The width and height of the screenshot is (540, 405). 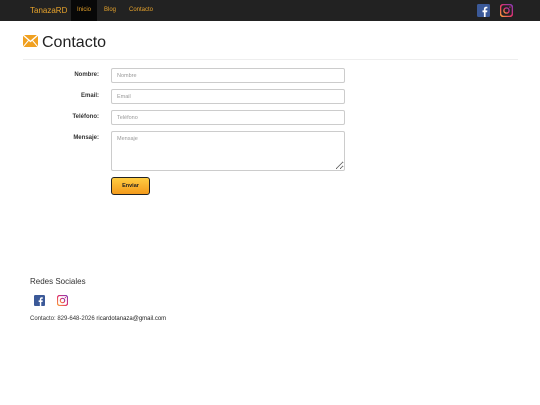 What do you see at coordinates (86, 75) in the screenshot?
I see `name-label: Nombre:` at bounding box center [86, 75].